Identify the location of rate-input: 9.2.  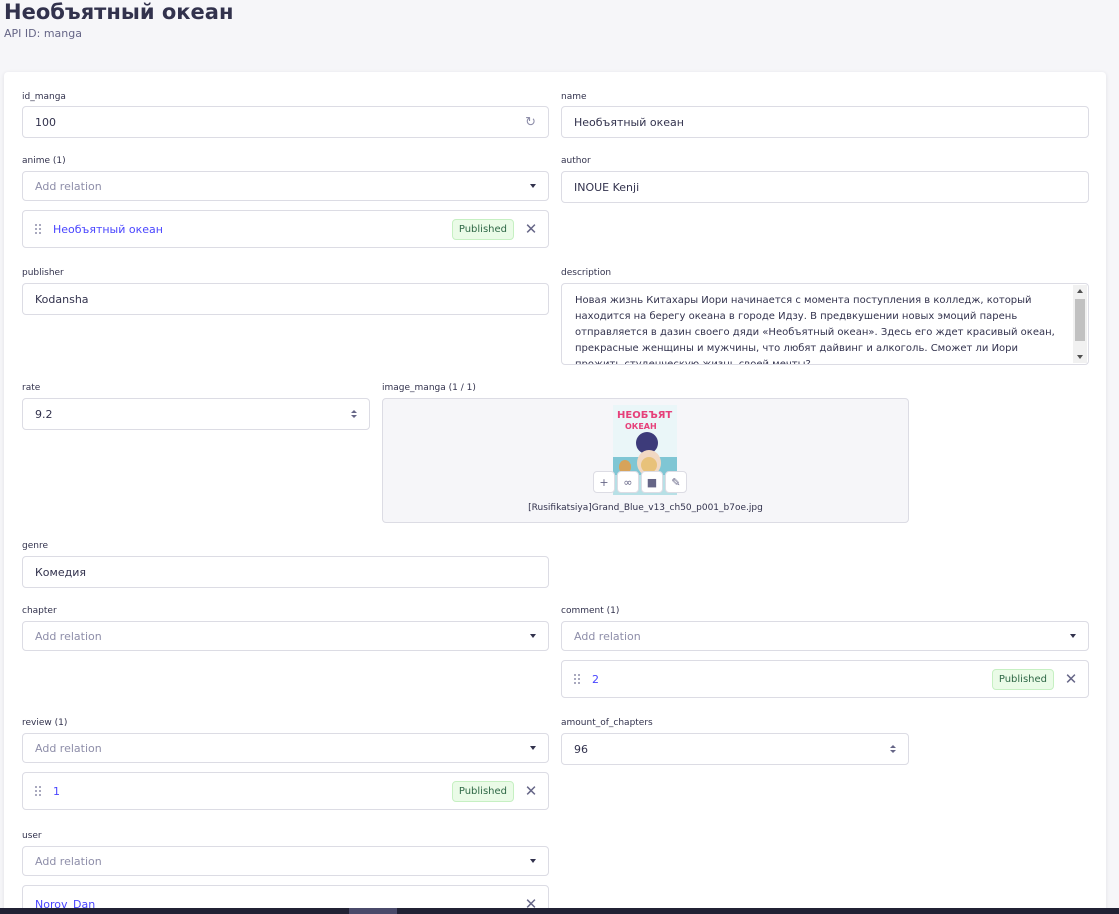
(196, 414).